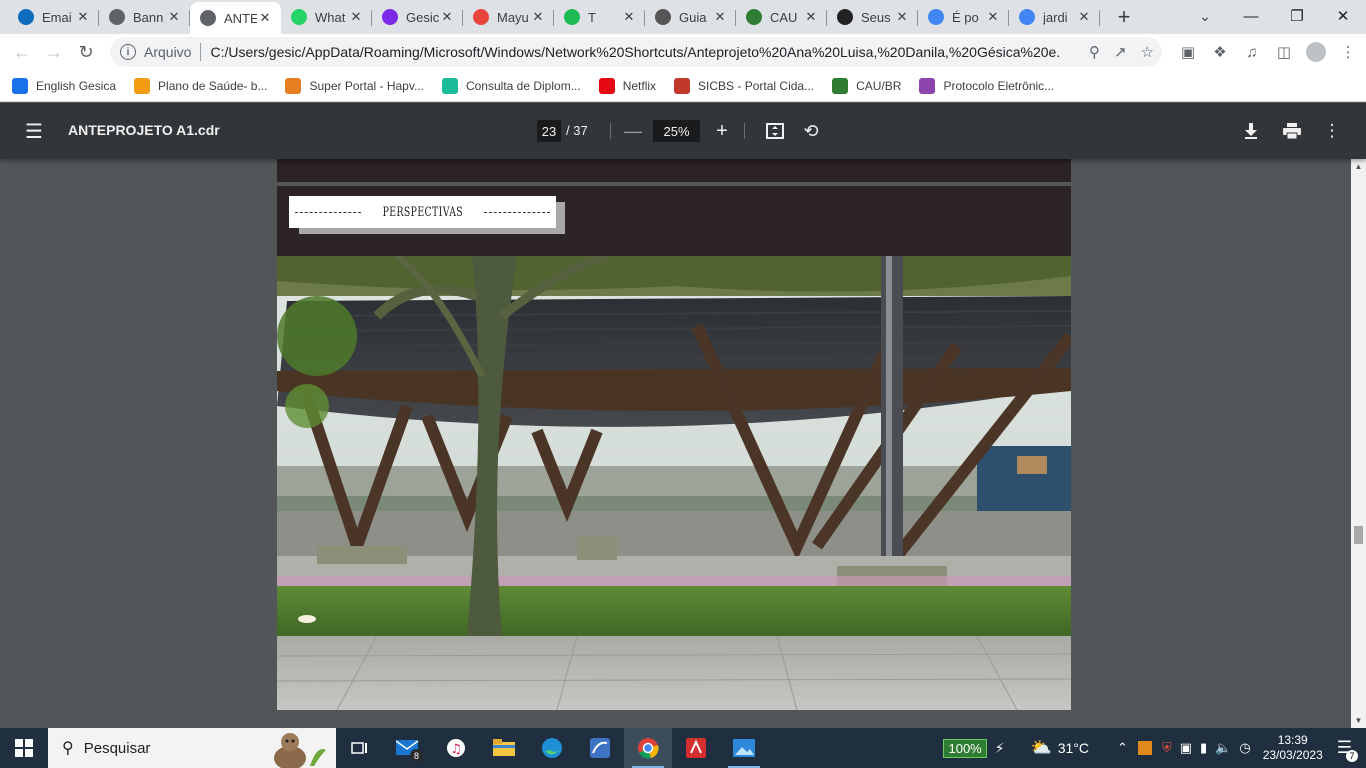  What do you see at coordinates (781, 17) in the screenshot?
I see `browser-tab: CAU ✕` at bounding box center [781, 17].